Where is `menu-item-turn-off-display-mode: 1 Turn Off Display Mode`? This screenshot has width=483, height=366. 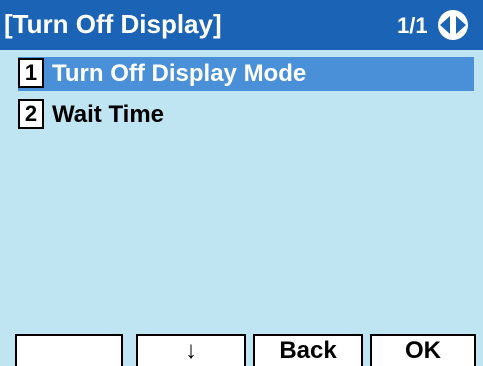 menu-item-turn-off-display-mode: 1 Turn Off Display Mode is located at coordinates (246, 74).